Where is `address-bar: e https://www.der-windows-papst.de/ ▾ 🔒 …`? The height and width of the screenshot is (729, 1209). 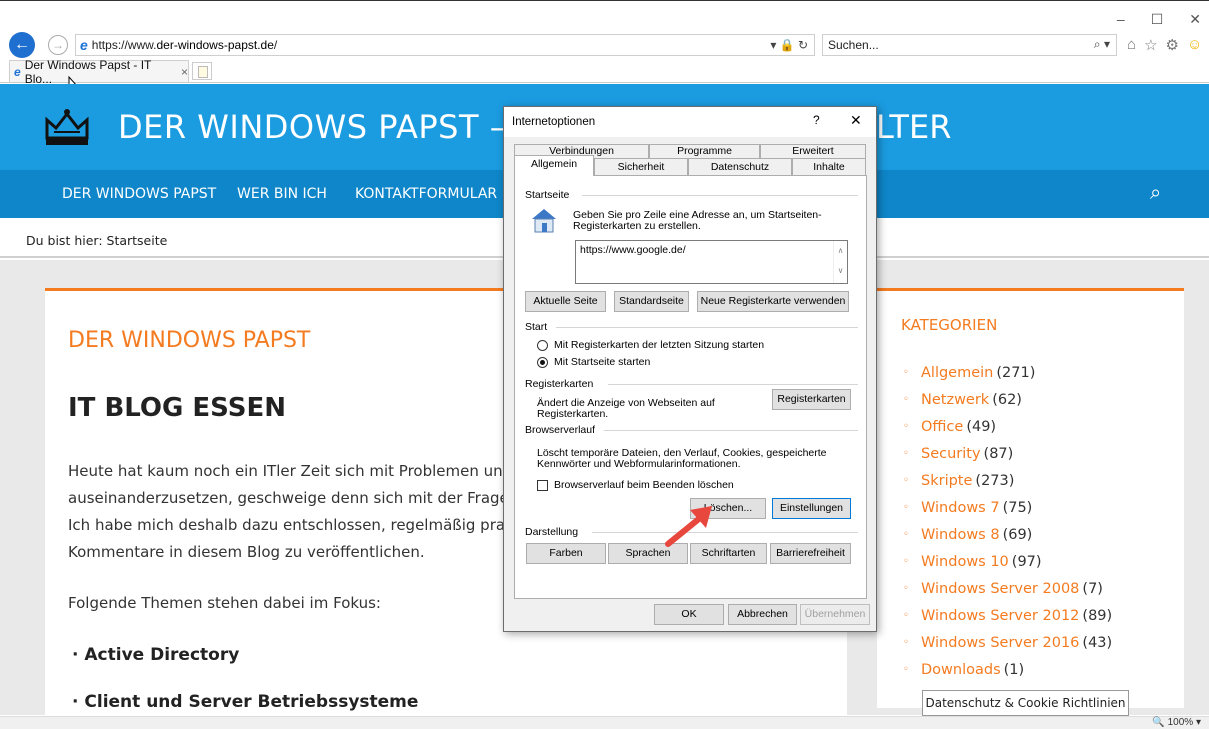
address-bar: e https://www.der-windows-papst.de/ ▾ 🔒 … is located at coordinates (445, 45).